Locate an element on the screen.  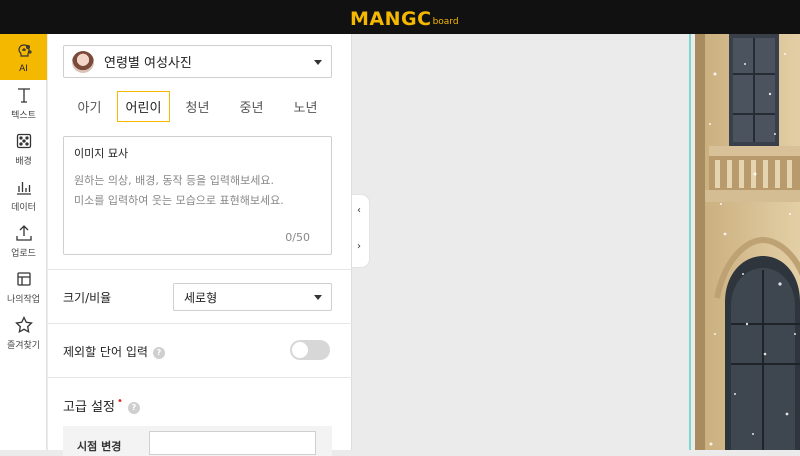
prompt-char-counter: 0/50 is located at coordinates (297, 237).